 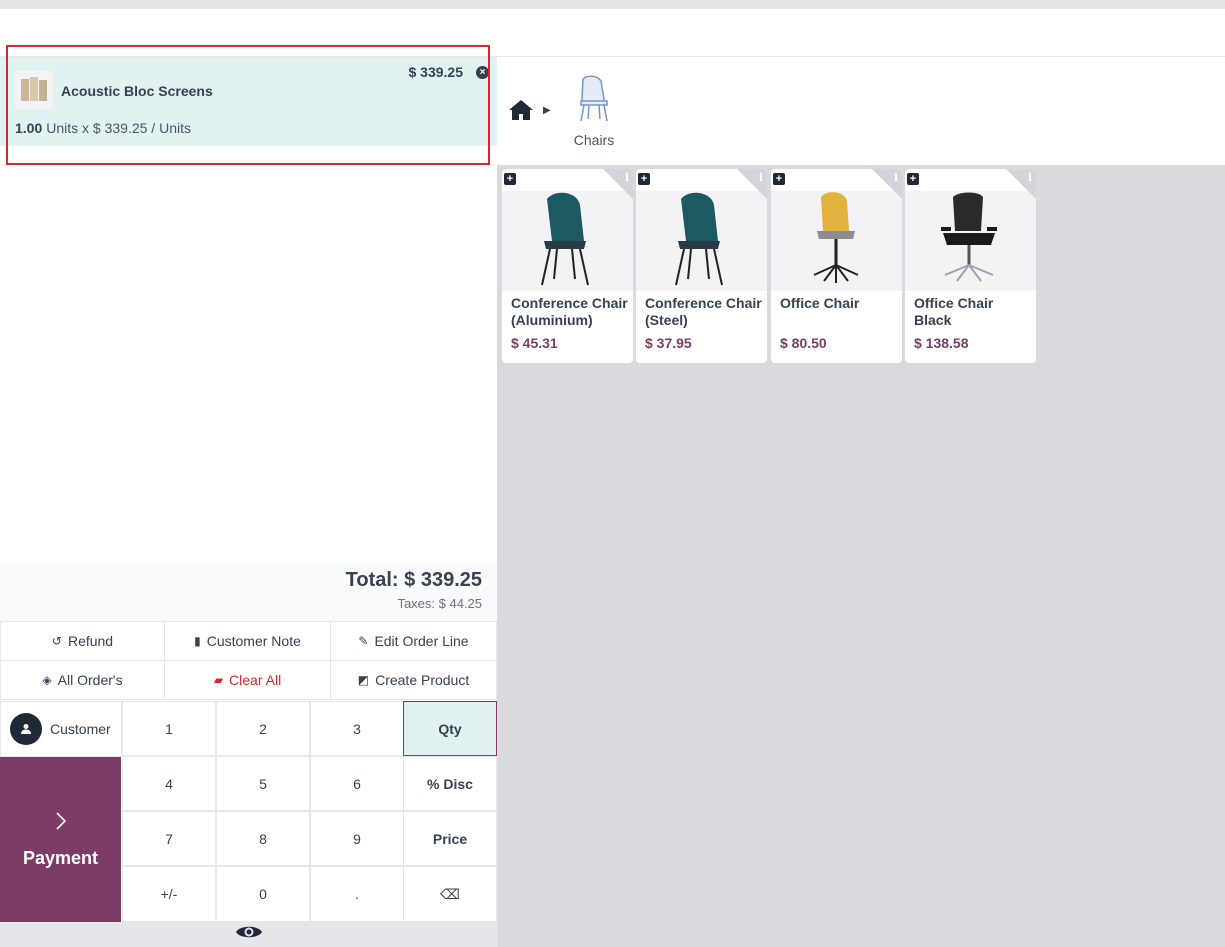 What do you see at coordinates (82, 680) in the screenshot?
I see `all-orders-button: ◈ All Order's` at bounding box center [82, 680].